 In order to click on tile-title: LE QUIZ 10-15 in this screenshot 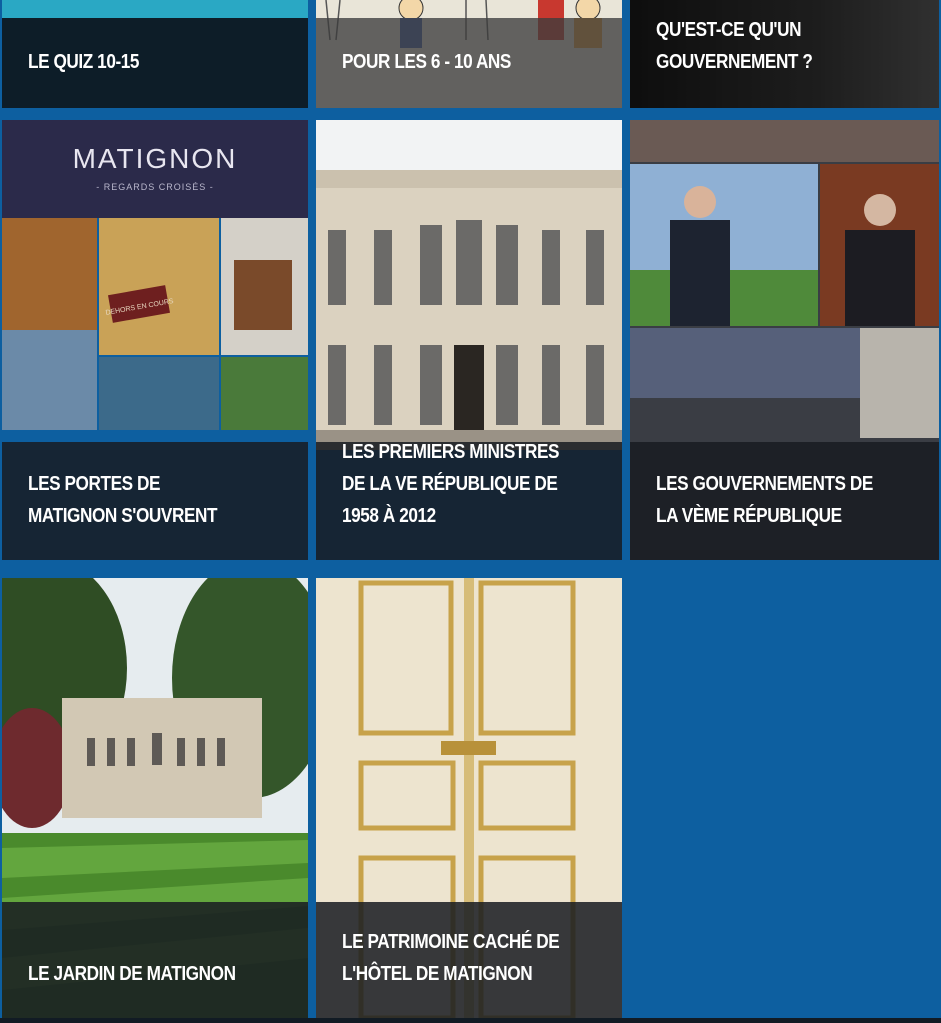, I will do `click(84, 62)`.